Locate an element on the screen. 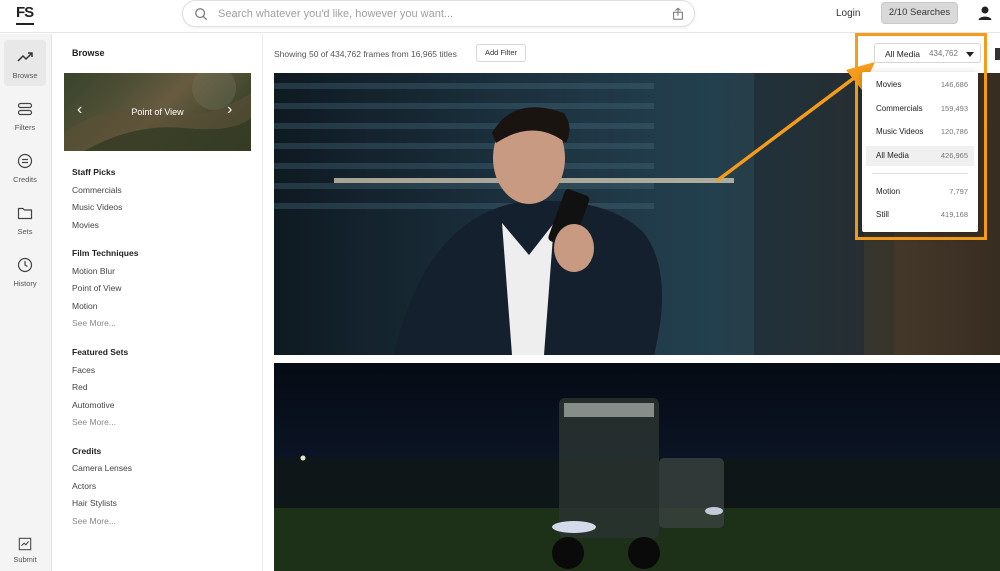 The width and height of the screenshot is (1000, 571). browse-link: Music Videos is located at coordinates (97, 207).